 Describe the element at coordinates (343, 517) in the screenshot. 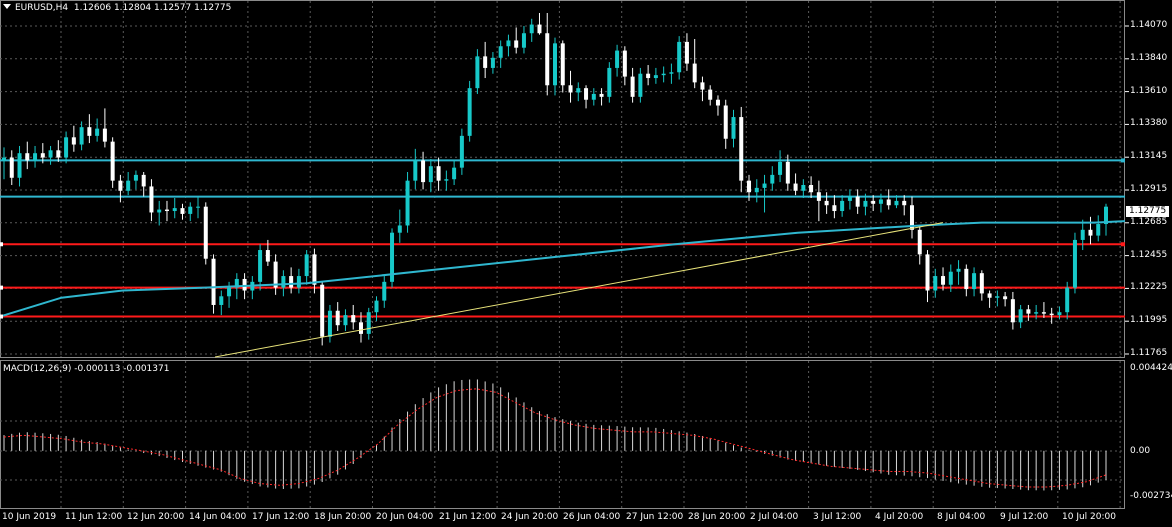

I see `time-label: 18 Jun 20:00` at that location.